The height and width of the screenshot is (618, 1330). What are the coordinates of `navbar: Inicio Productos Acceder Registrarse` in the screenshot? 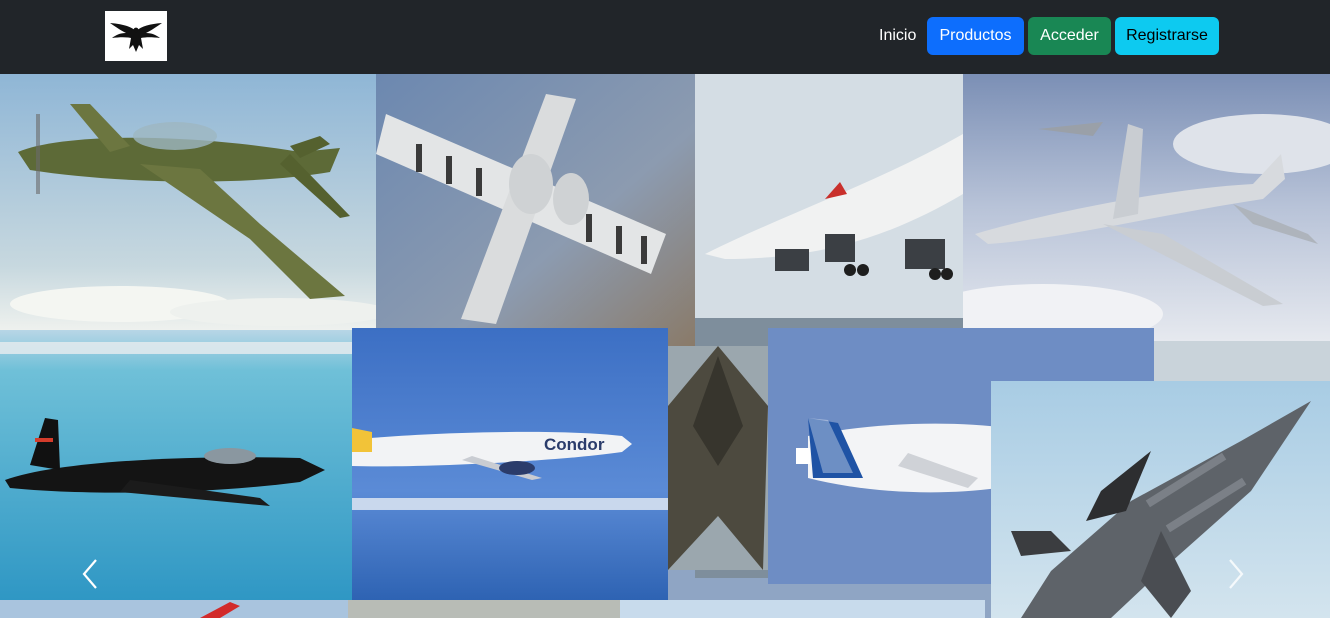 It's located at (665, 37).